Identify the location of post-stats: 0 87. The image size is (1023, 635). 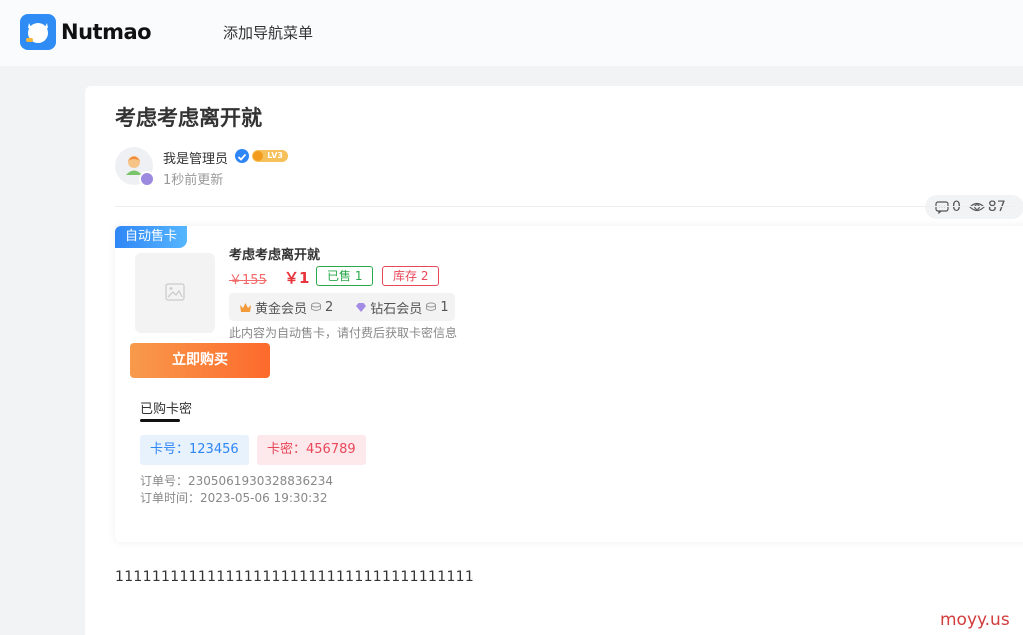
(974, 207).